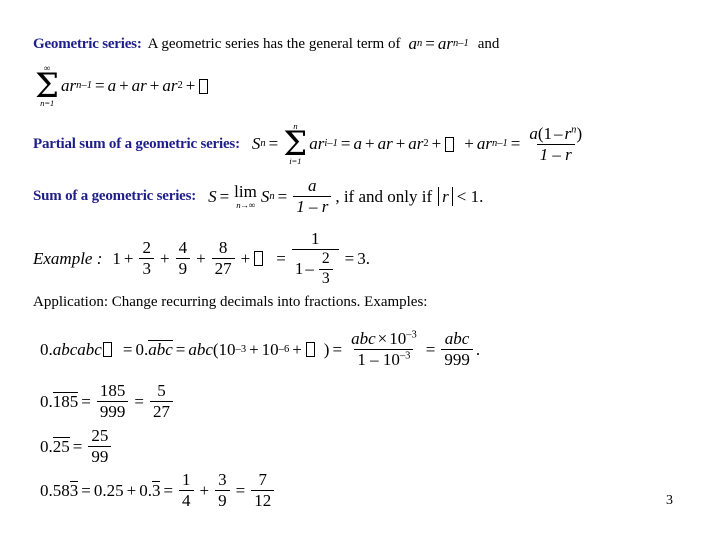 This screenshot has height=540, width=720. I want to click on general-term-equals: =, so click(430, 43).